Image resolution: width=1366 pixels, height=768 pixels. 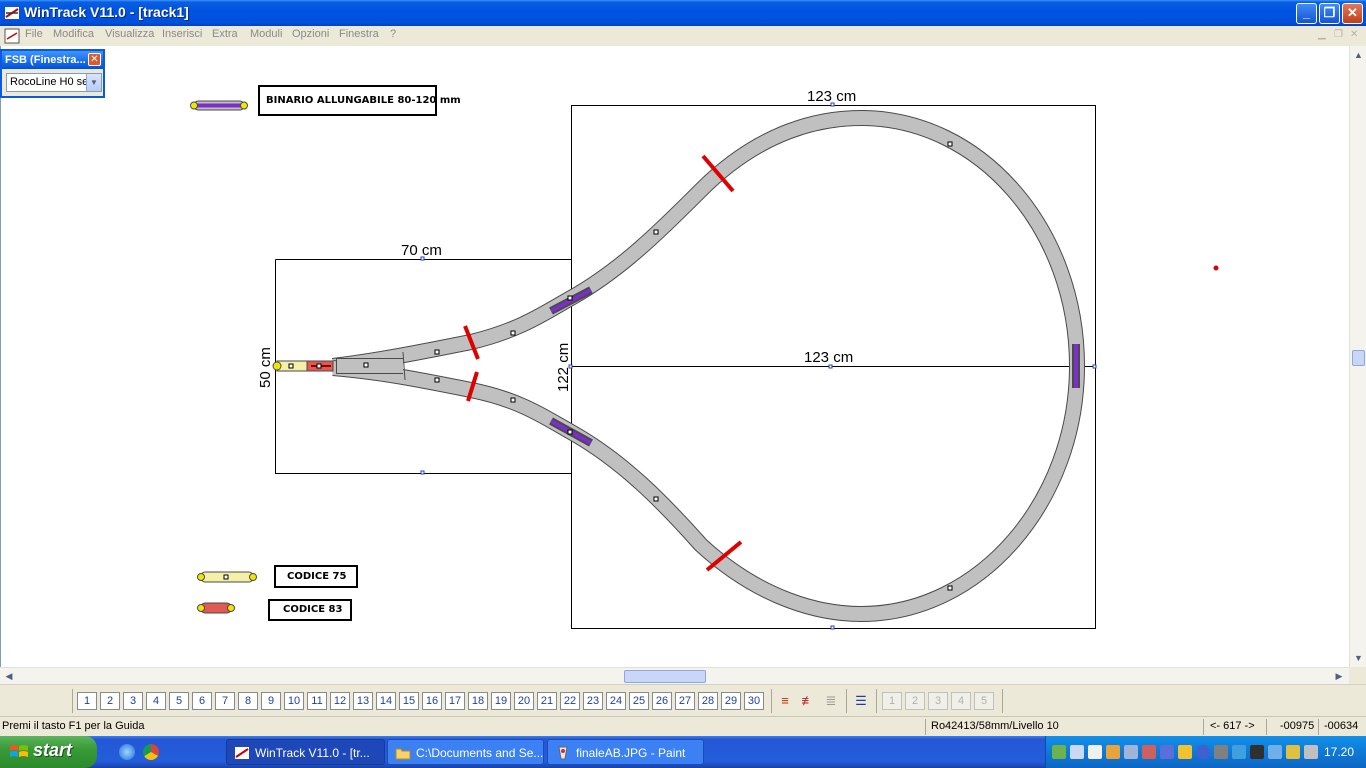 I want to click on level-button-25: 25, so click(x=639, y=701).